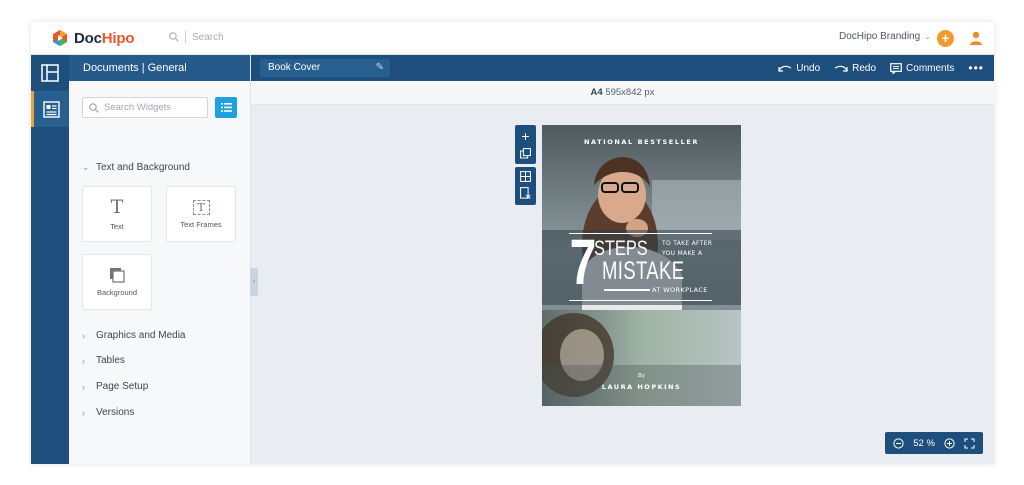 The height and width of the screenshot is (485, 1024). I want to click on document-toolbar: Book Cover ✎ Undo Redo Comments •••, so click(622, 68).